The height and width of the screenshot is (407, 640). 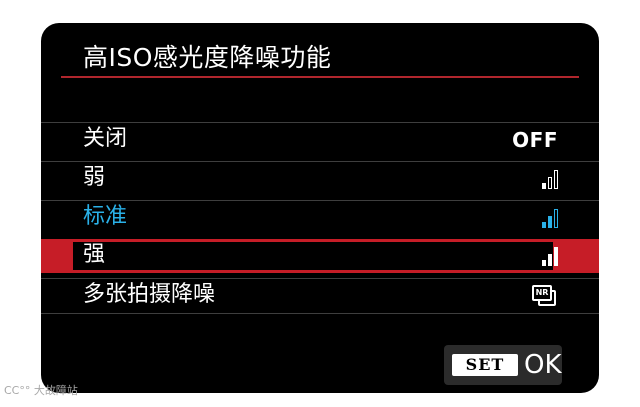 I want to click on option-standard-label: 标准, so click(x=105, y=216).